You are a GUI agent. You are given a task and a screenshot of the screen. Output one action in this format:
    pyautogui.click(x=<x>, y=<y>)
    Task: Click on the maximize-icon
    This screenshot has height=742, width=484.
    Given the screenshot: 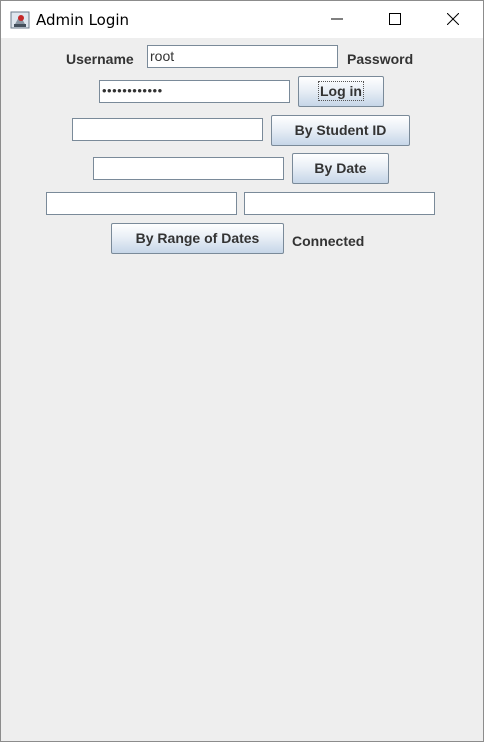 What is the action you would take?
    pyautogui.click(x=395, y=19)
    